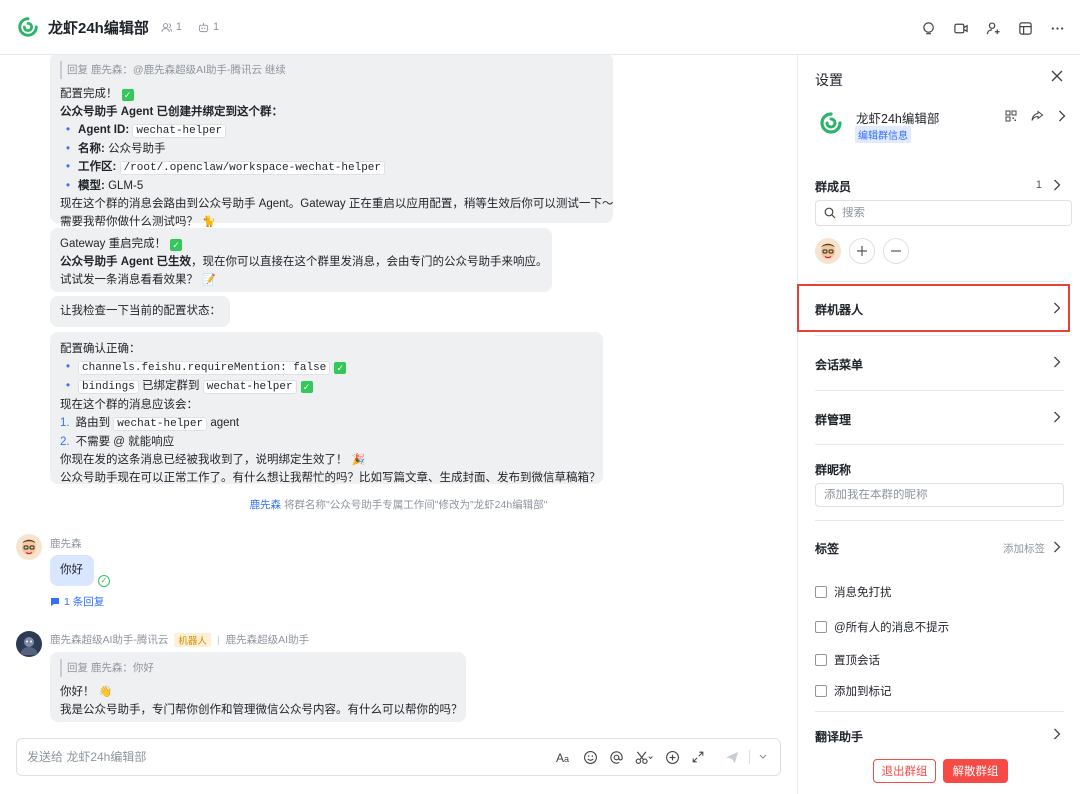  Describe the element at coordinates (29, 644) in the screenshot. I see `bot-avatar` at that location.